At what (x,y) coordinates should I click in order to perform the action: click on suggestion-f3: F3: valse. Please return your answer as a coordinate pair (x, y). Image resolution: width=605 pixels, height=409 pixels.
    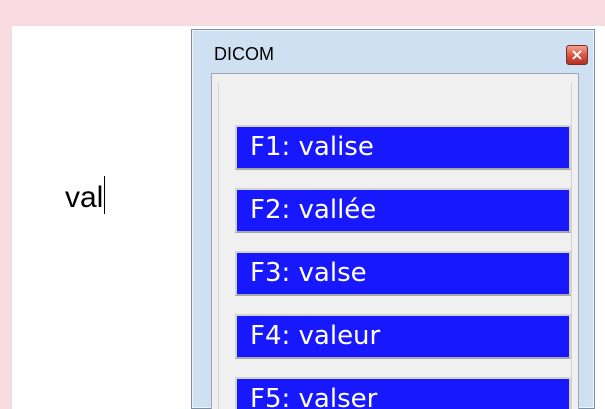
    Looking at the image, I should click on (403, 273).